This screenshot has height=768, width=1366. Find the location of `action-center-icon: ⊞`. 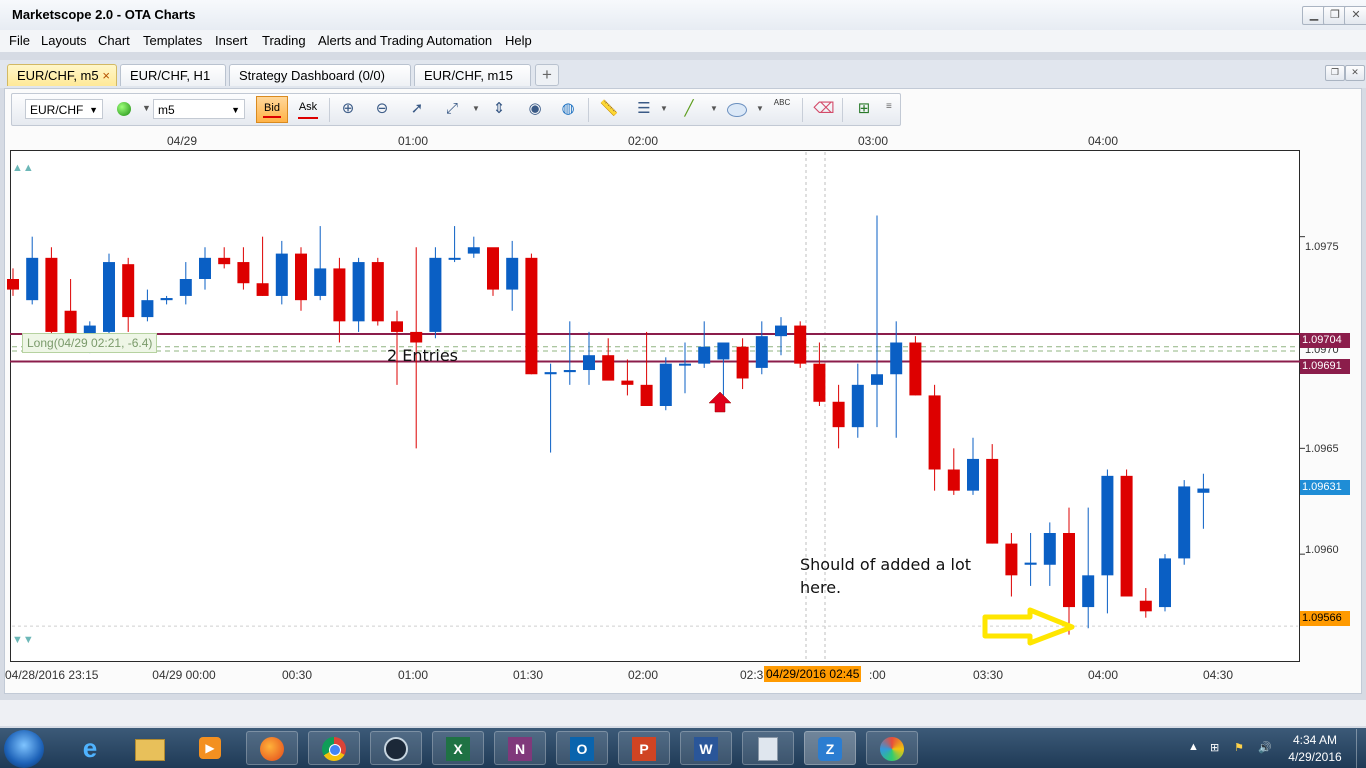

action-center-icon: ⊞ is located at coordinates (1214, 747).